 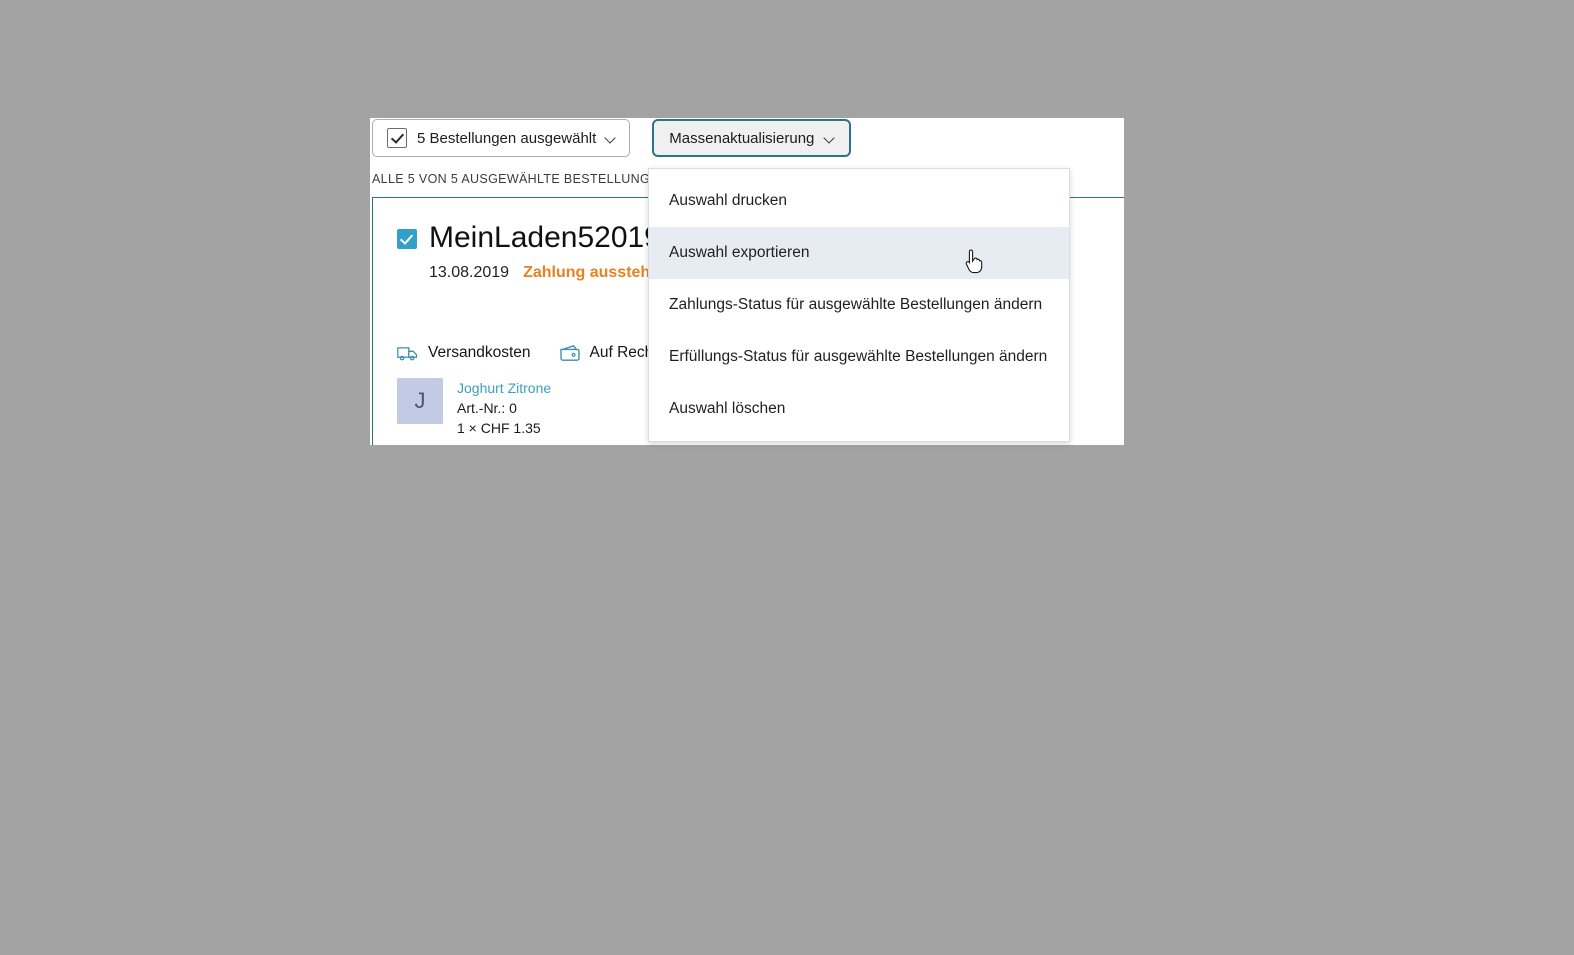 I want to click on menu-item-auswahl-drucken: Auswahl drucken, so click(x=859, y=201).